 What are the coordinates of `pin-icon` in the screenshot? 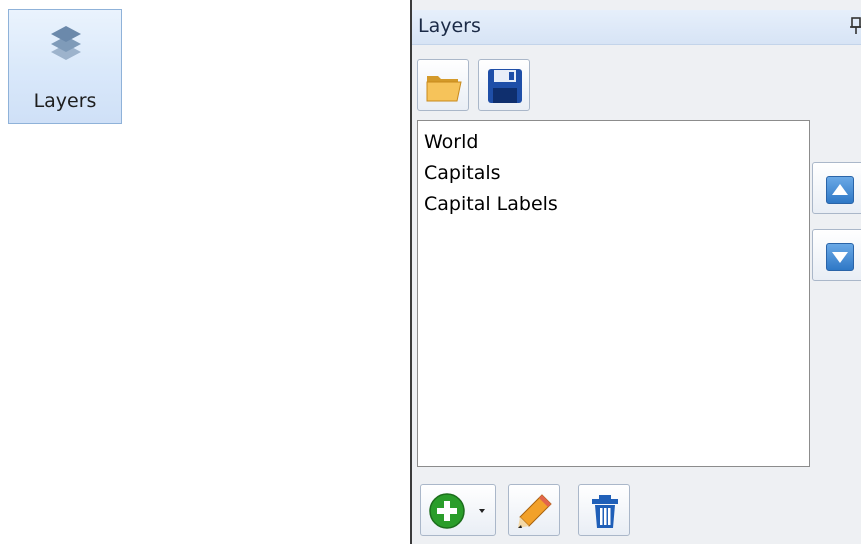 It's located at (855, 26).